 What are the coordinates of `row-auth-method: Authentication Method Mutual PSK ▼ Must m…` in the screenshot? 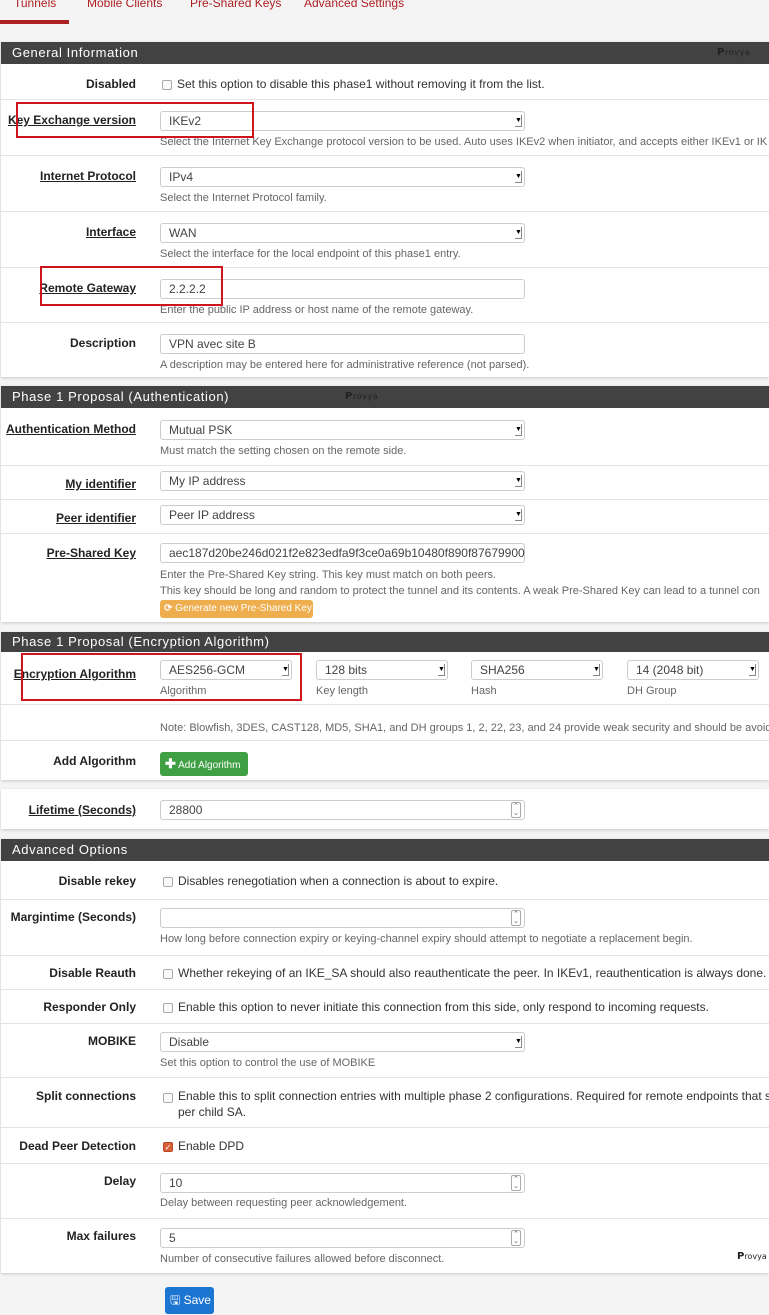 It's located at (385, 436).